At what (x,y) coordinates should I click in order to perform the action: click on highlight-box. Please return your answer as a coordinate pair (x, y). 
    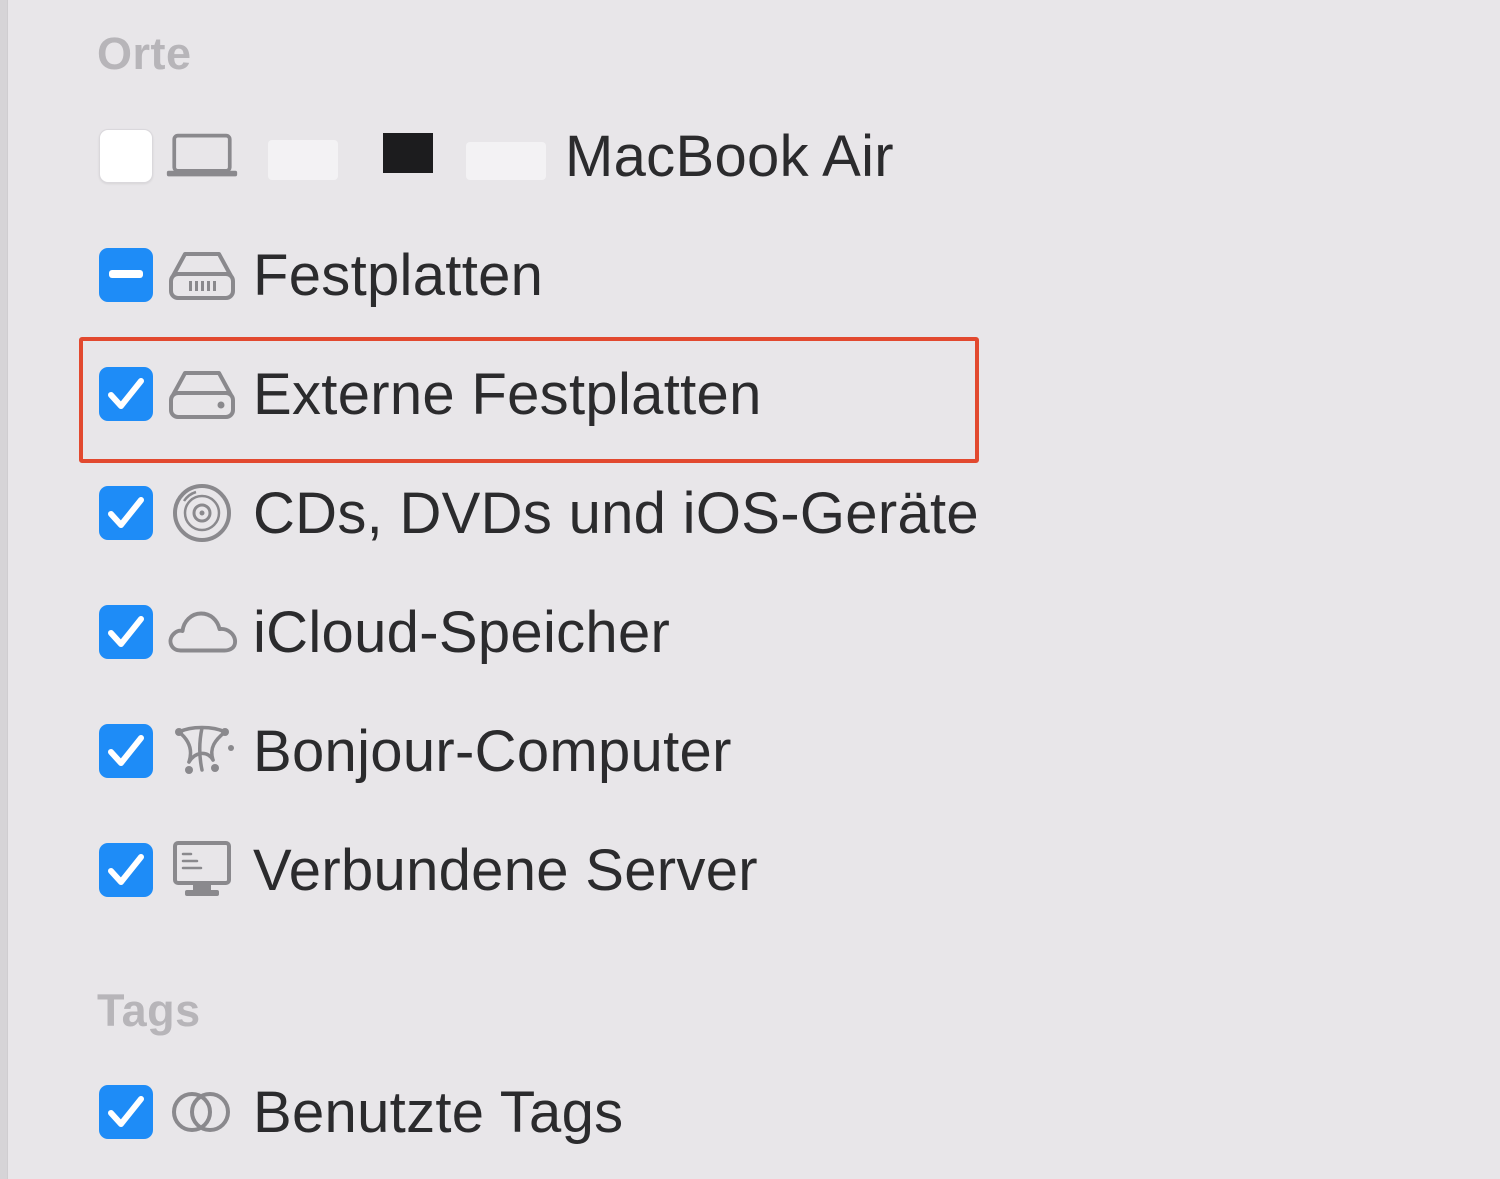
    Looking at the image, I should click on (529, 400).